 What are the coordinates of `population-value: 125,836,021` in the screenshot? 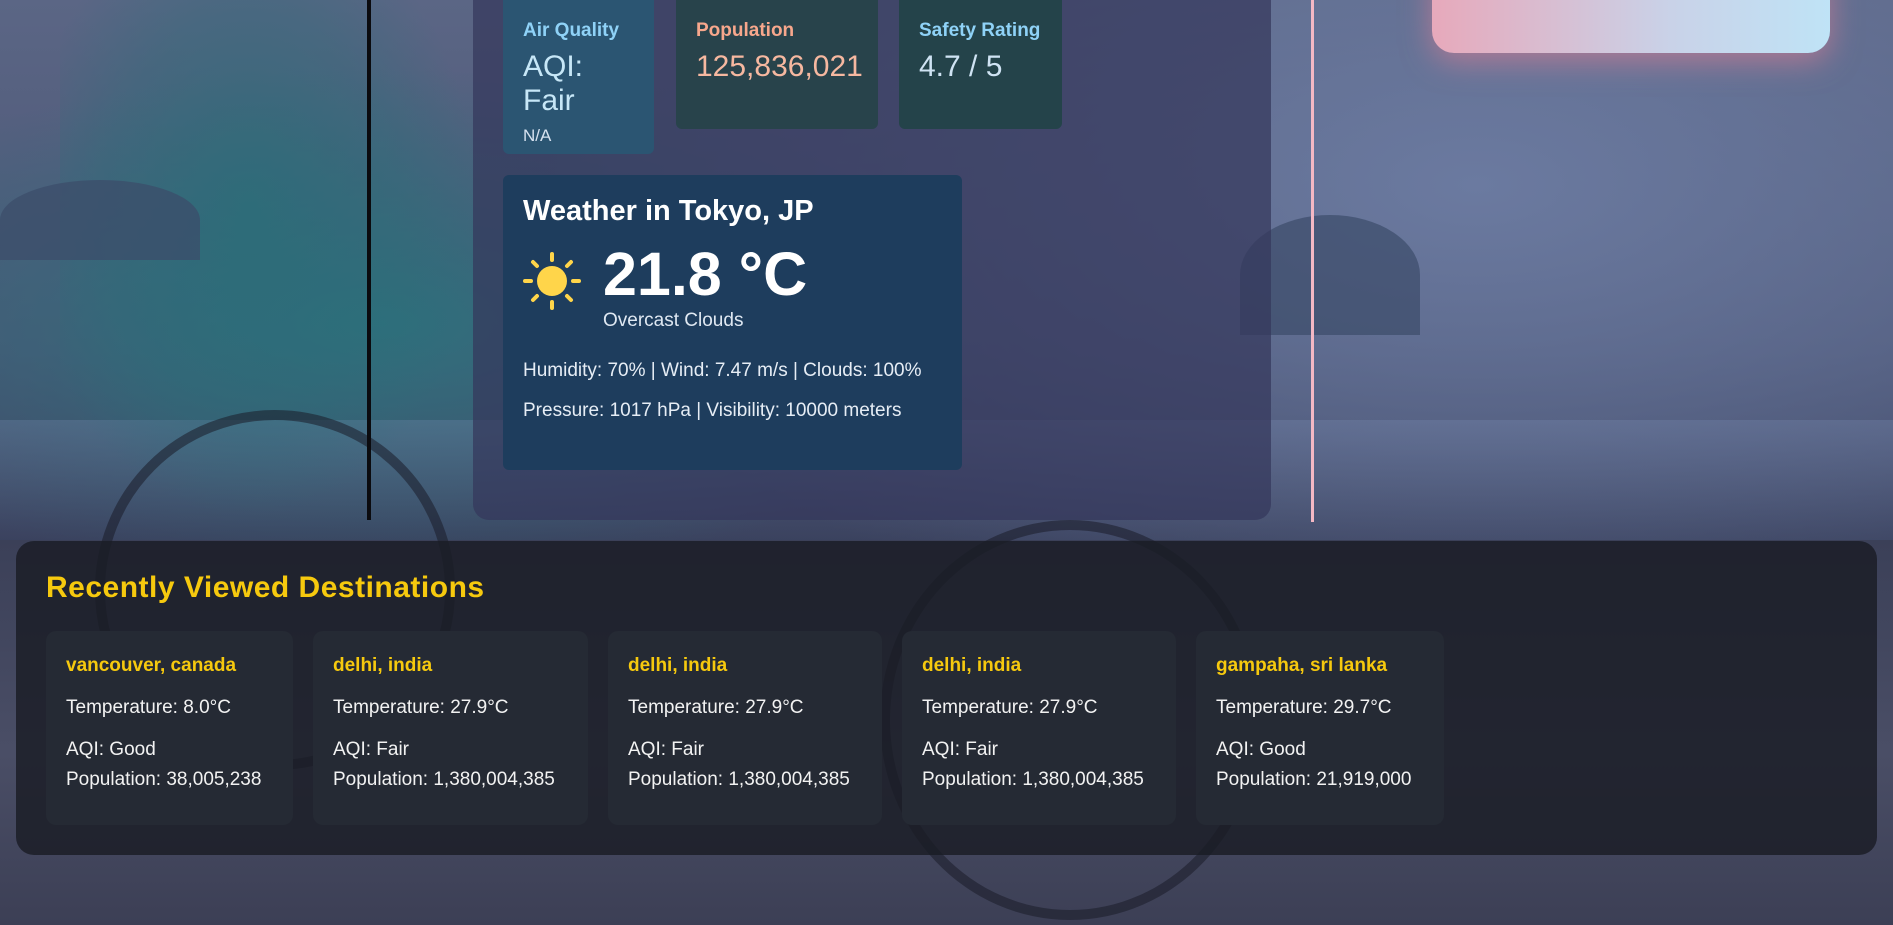 It's located at (779, 66).